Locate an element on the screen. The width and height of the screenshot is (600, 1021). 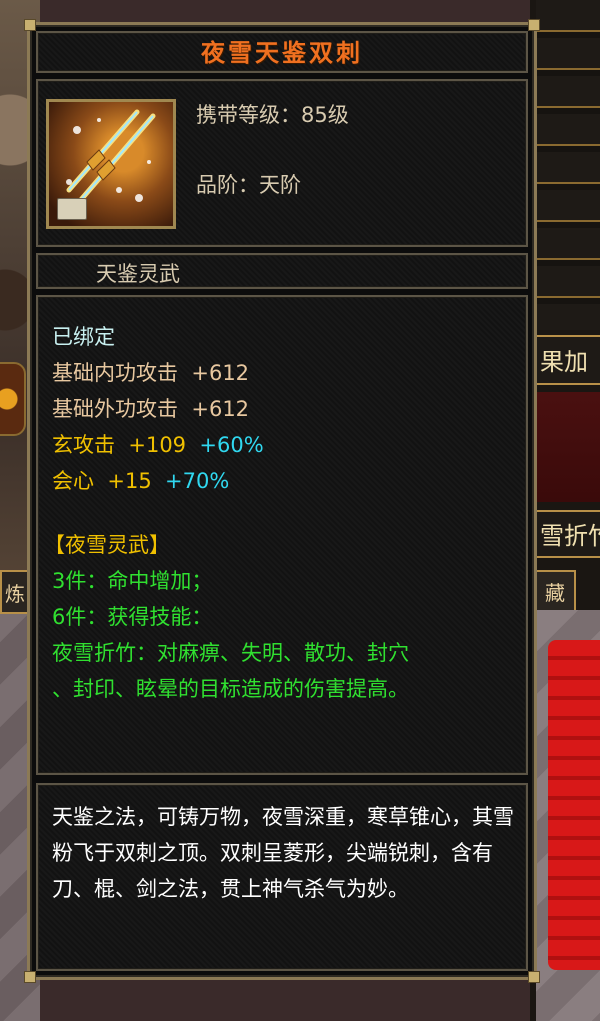
item-name: 夜雪天鉴双刺 is located at coordinates (282, 53).